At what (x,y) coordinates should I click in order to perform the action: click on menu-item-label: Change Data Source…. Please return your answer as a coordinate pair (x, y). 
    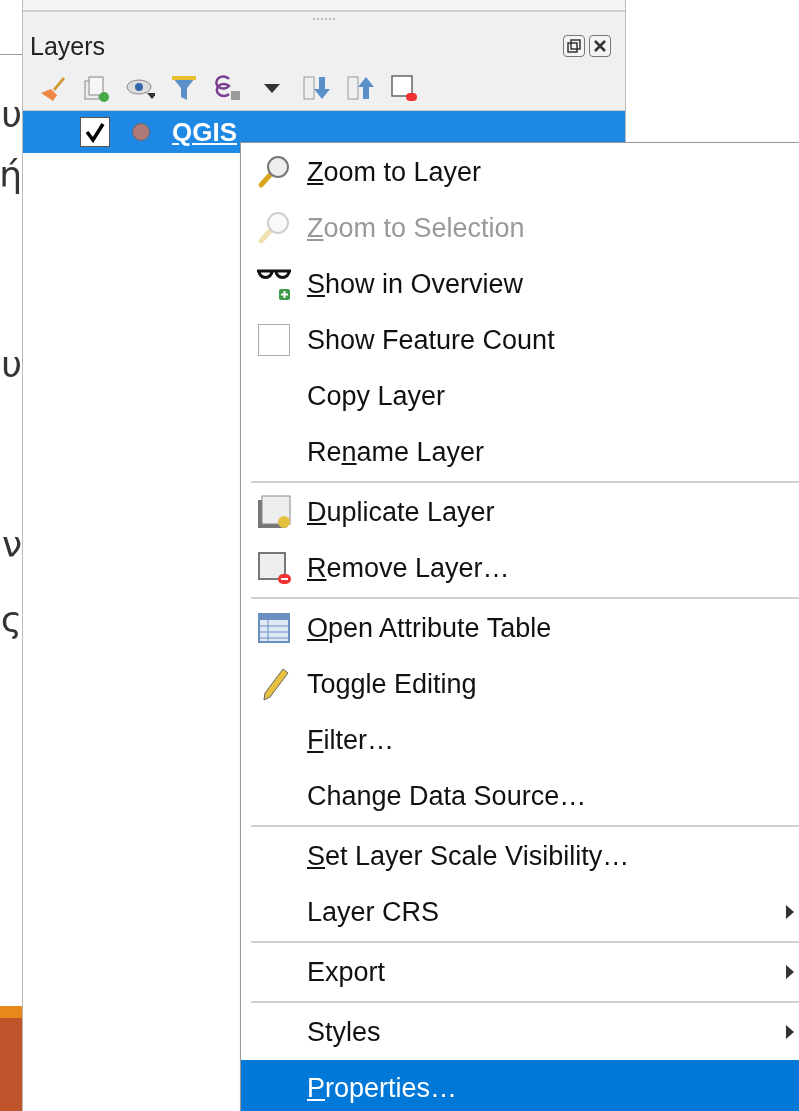
    Looking at the image, I should click on (447, 796).